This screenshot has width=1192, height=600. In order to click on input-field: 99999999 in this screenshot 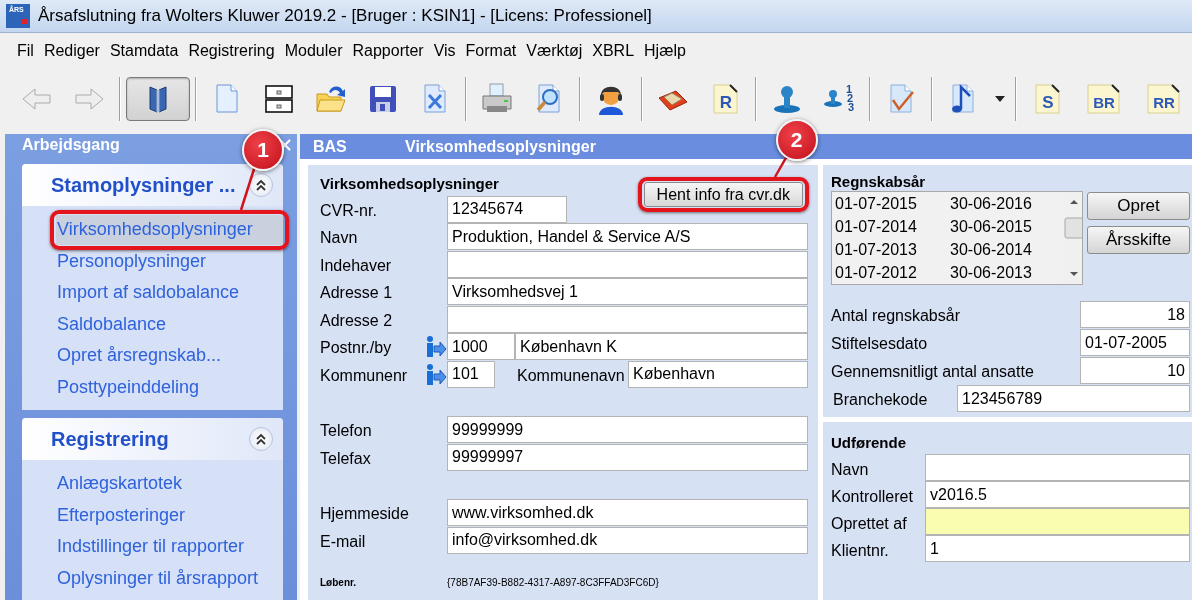, I will do `click(627, 429)`.